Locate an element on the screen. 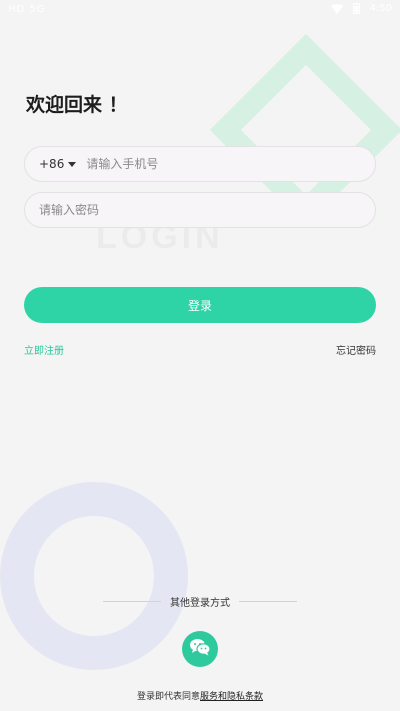  login-button: 登录 is located at coordinates (200, 305).